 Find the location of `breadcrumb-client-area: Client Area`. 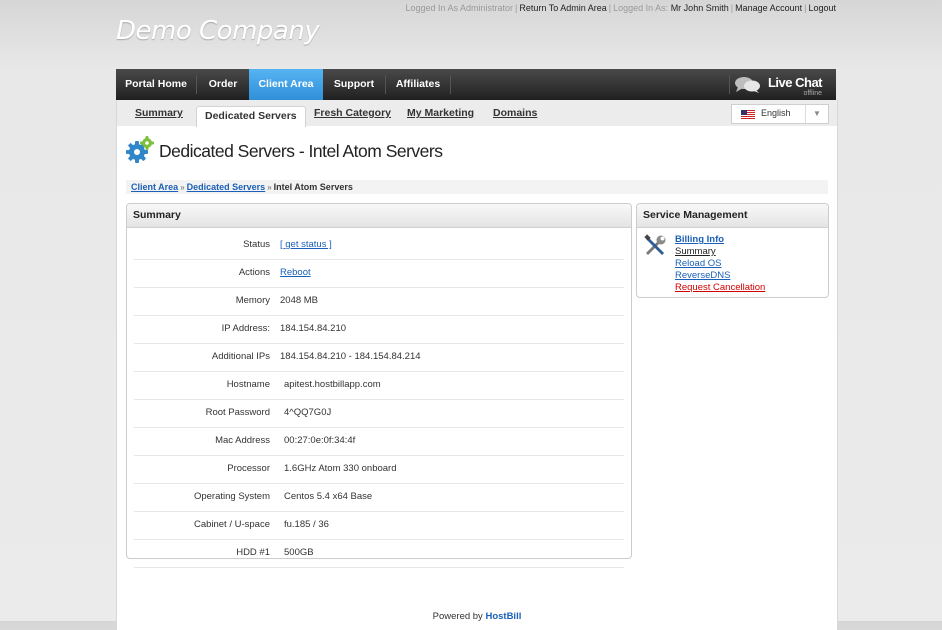

breadcrumb-client-area: Client Area is located at coordinates (154, 187).